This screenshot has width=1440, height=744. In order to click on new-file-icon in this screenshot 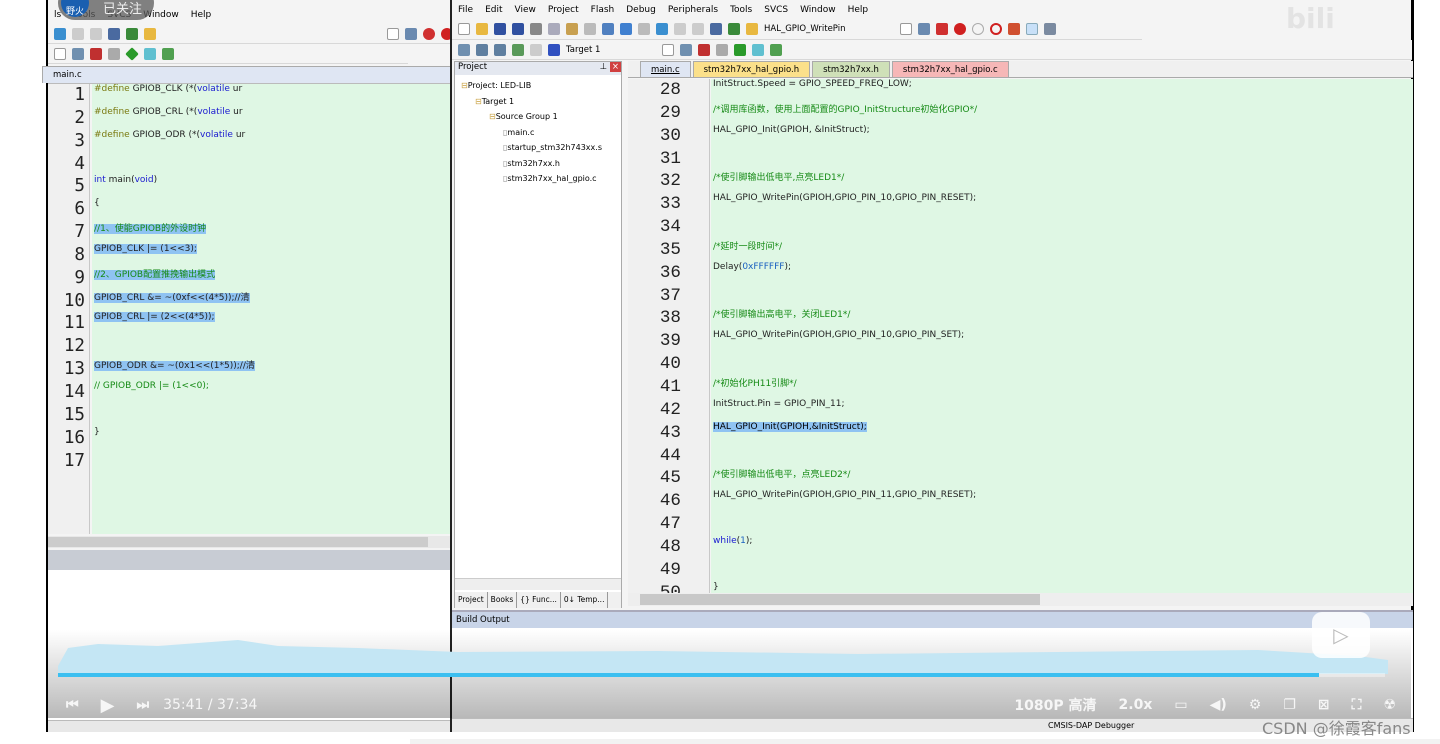, I will do `click(464, 29)`.